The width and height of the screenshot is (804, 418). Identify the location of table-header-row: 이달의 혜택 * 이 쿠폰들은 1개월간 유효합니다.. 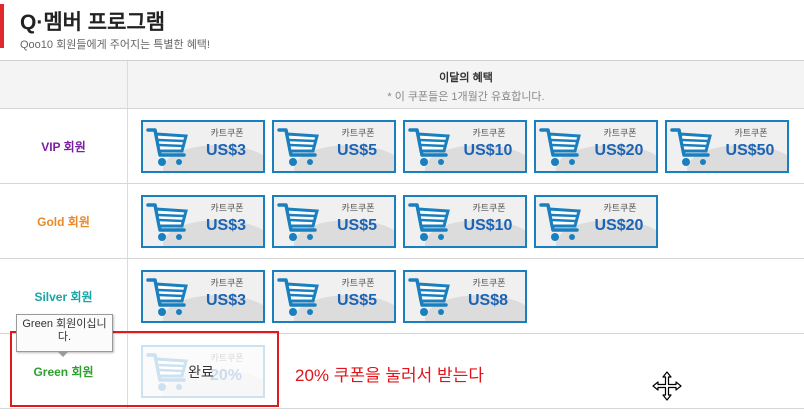
(402, 85).